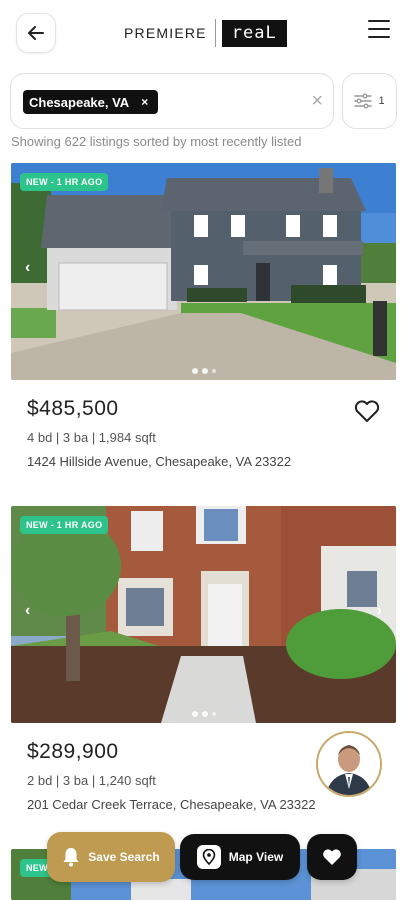 The image size is (406, 900). I want to click on agent-avatar, so click(349, 764).